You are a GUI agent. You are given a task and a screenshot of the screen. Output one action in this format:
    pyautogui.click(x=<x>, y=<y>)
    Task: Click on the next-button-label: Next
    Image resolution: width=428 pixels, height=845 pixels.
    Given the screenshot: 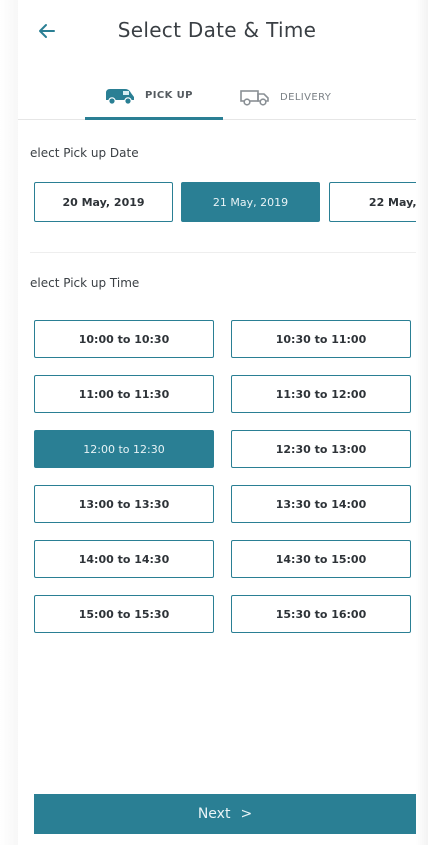 What is the action you would take?
    pyautogui.click(x=214, y=814)
    